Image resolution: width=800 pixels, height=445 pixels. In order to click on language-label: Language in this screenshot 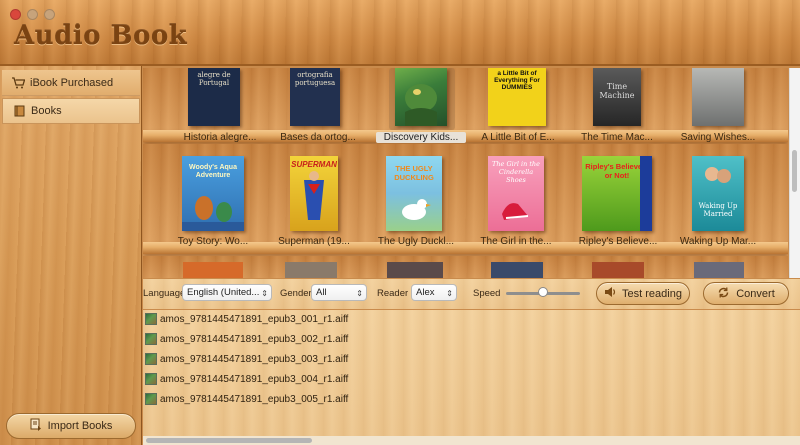, I will do `click(164, 293)`.